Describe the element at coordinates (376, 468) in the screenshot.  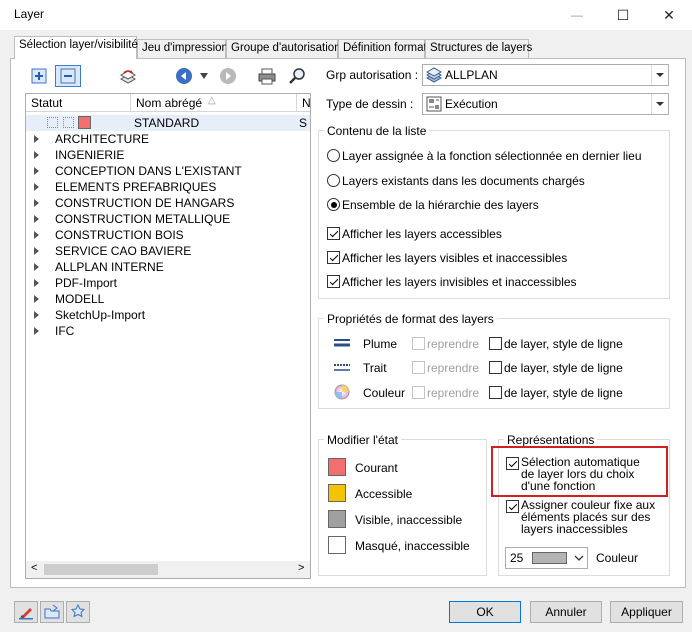
I see `state-courant-label: Courant` at that location.